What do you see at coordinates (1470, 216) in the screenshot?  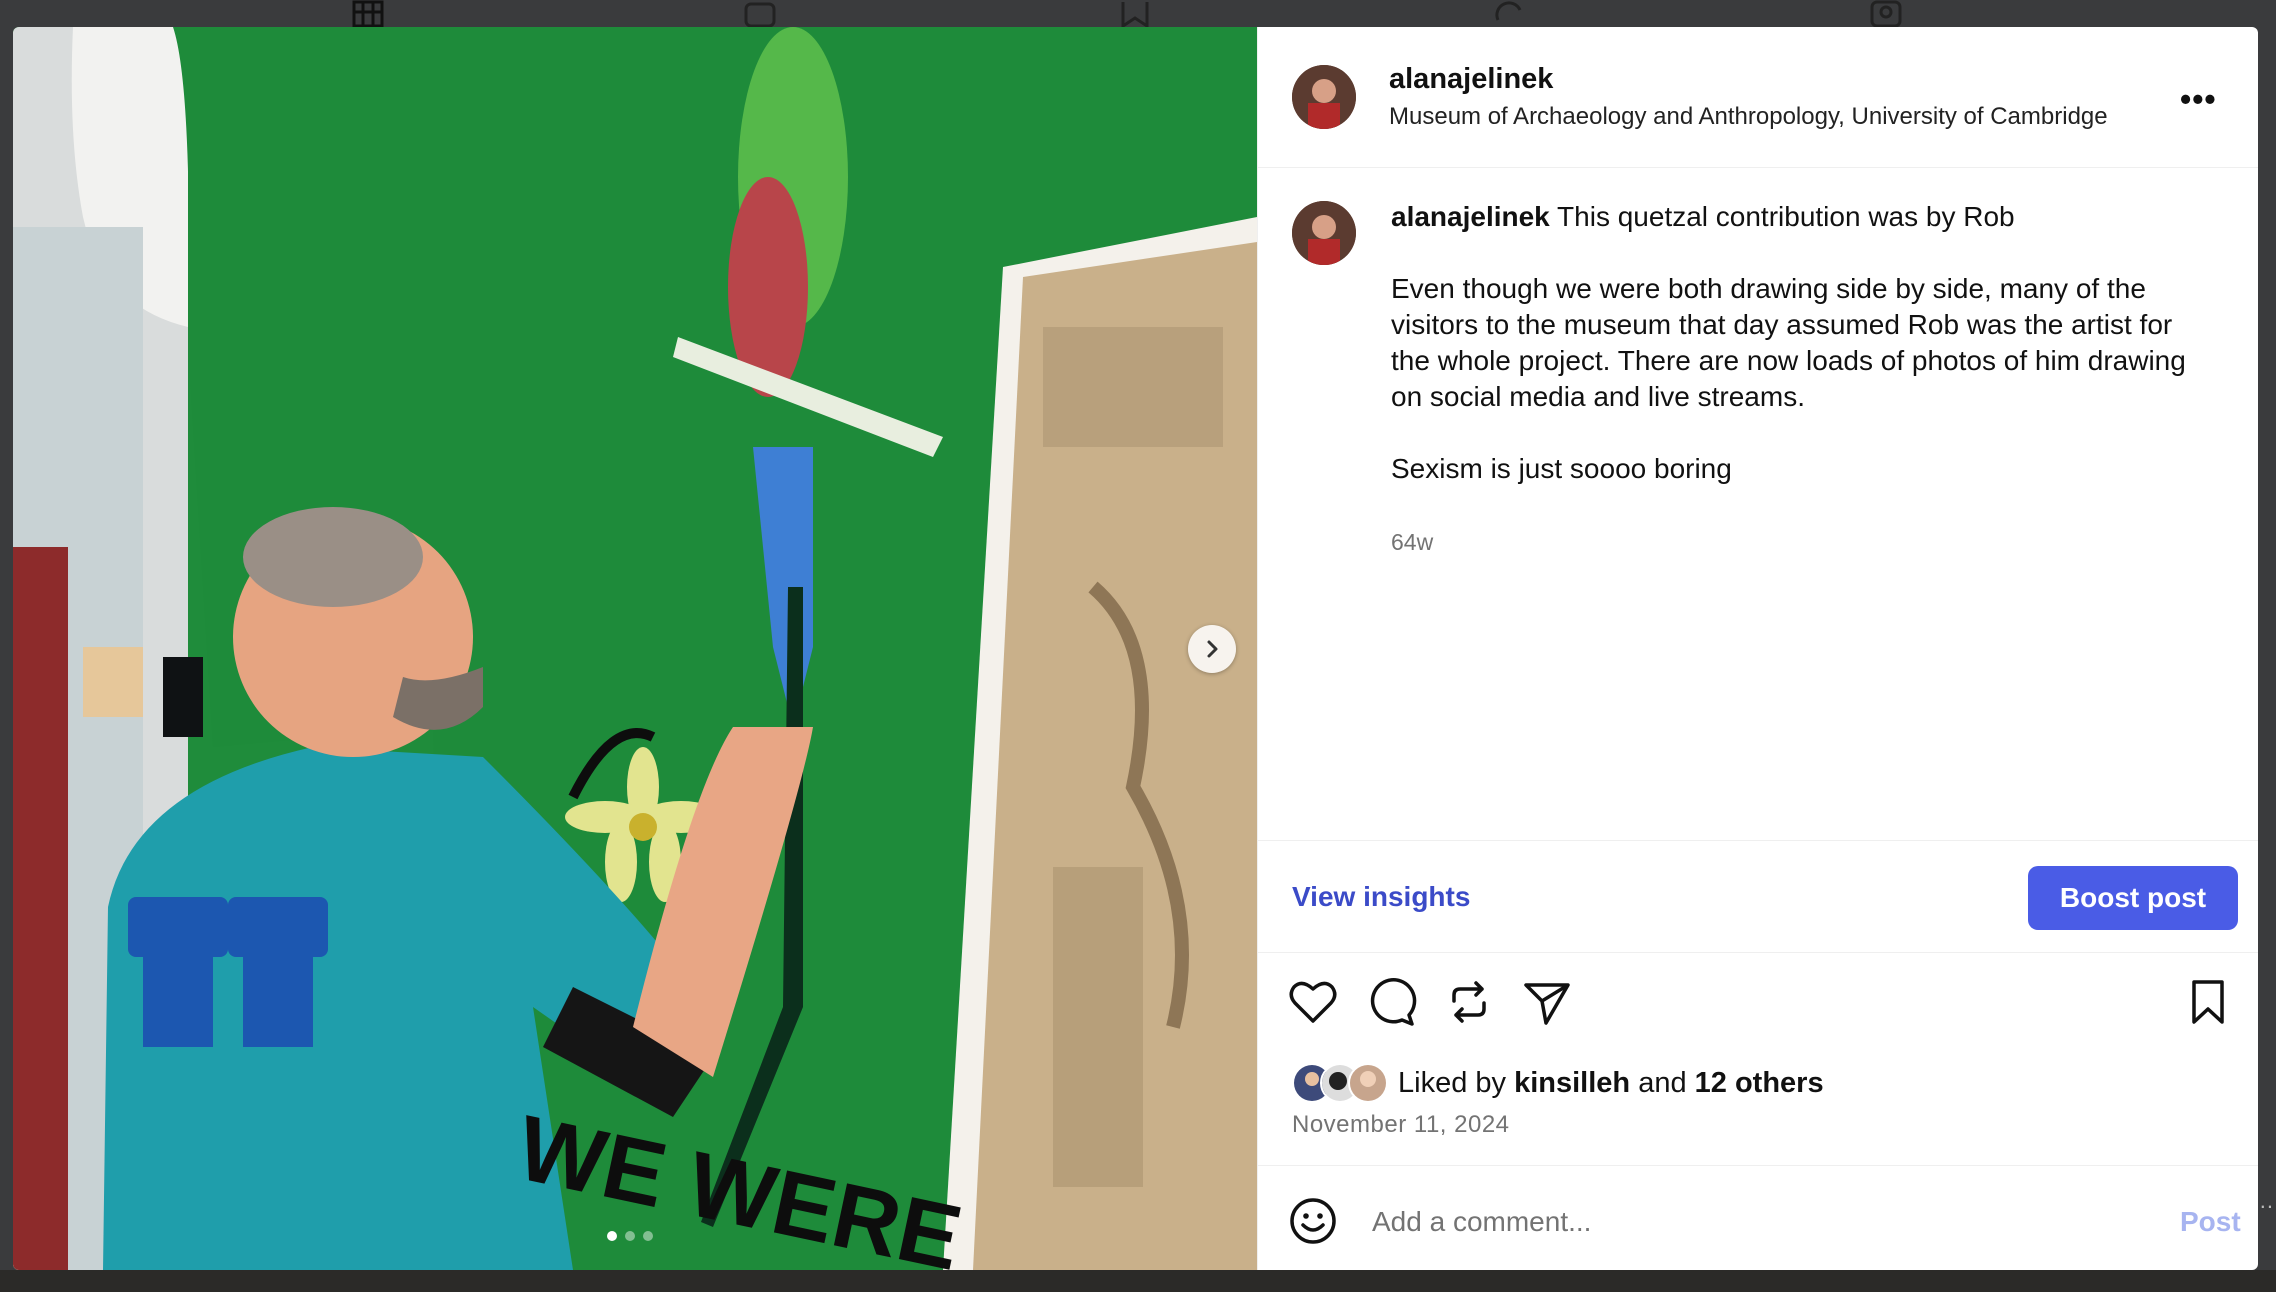 I see `caption-username: alanajelinek` at bounding box center [1470, 216].